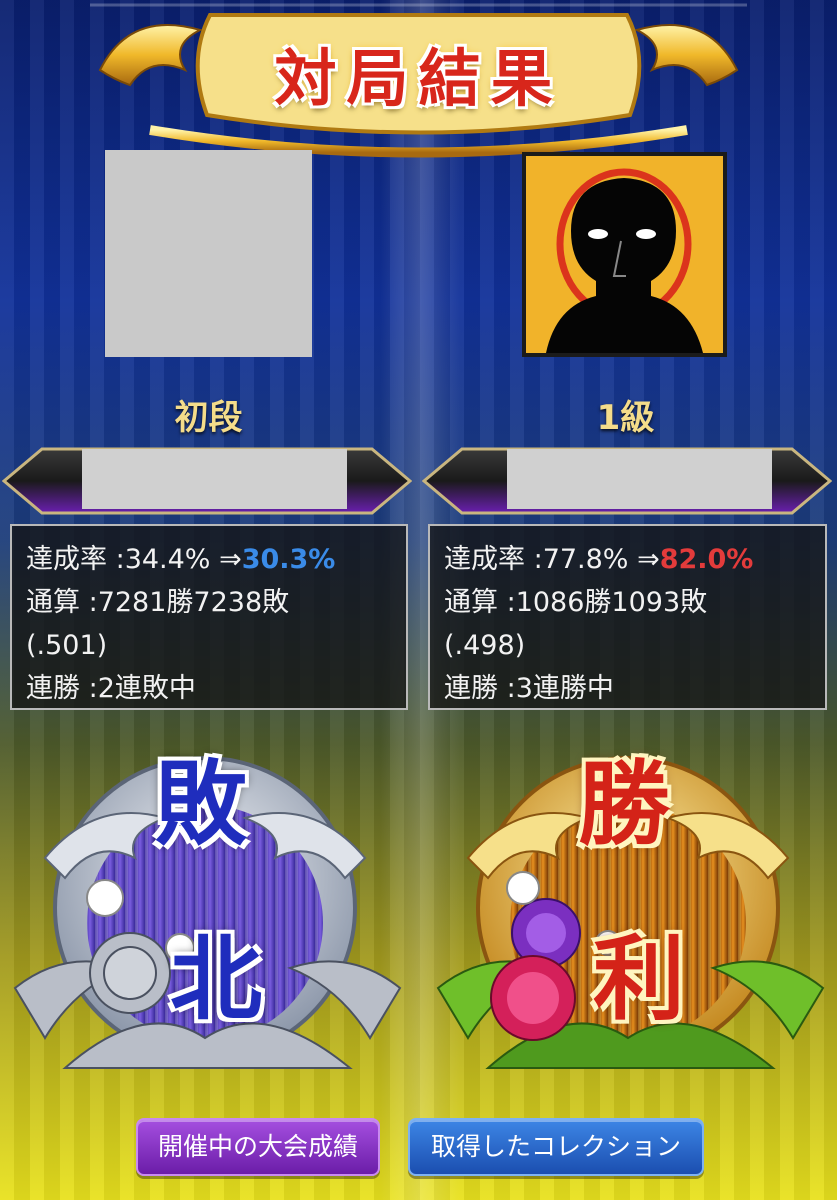  What do you see at coordinates (216, 979) in the screenshot?
I see `defeat-char-bottom: 北` at bounding box center [216, 979].